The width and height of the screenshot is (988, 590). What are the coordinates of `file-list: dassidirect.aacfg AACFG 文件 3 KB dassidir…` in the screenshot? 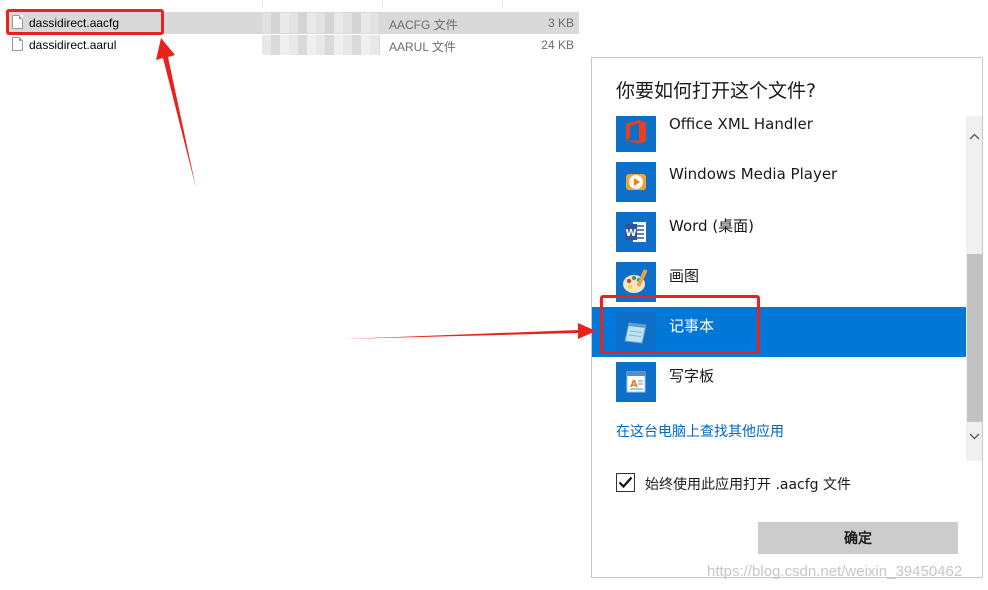 It's located at (290, 30).